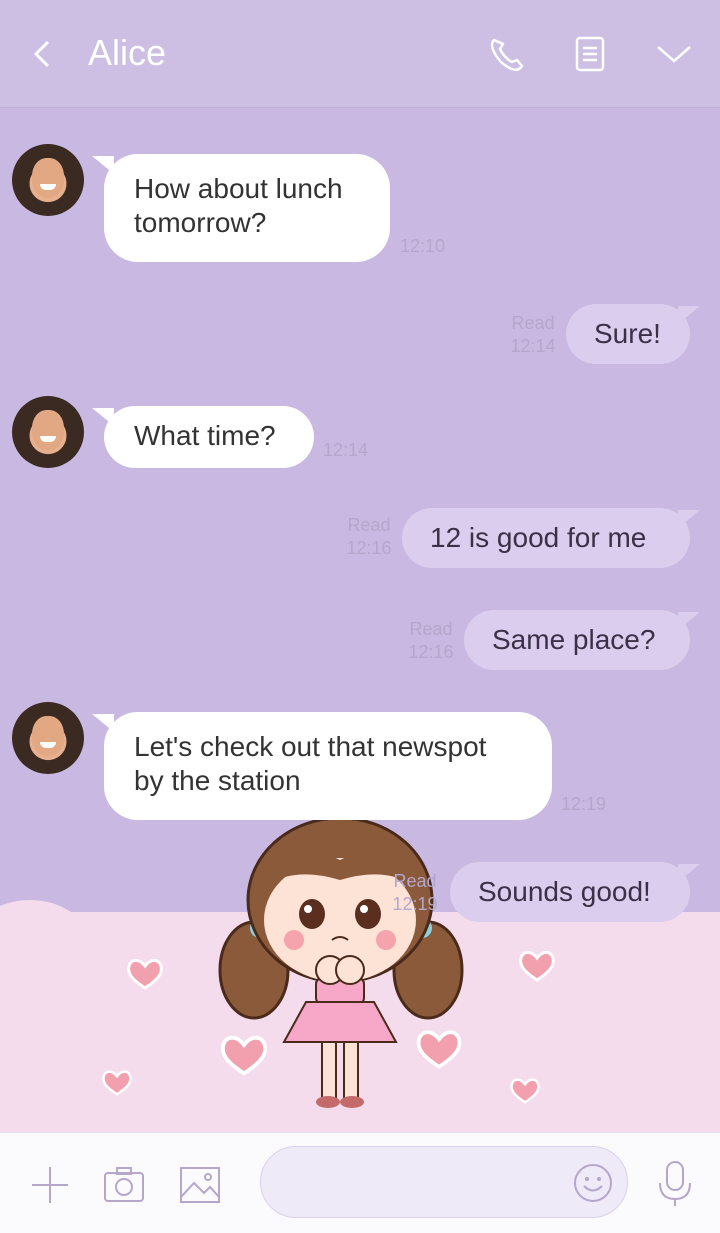  What do you see at coordinates (533, 335) in the screenshot?
I see `read-receipt: Read 12:14` at bounding box center [533, 335].